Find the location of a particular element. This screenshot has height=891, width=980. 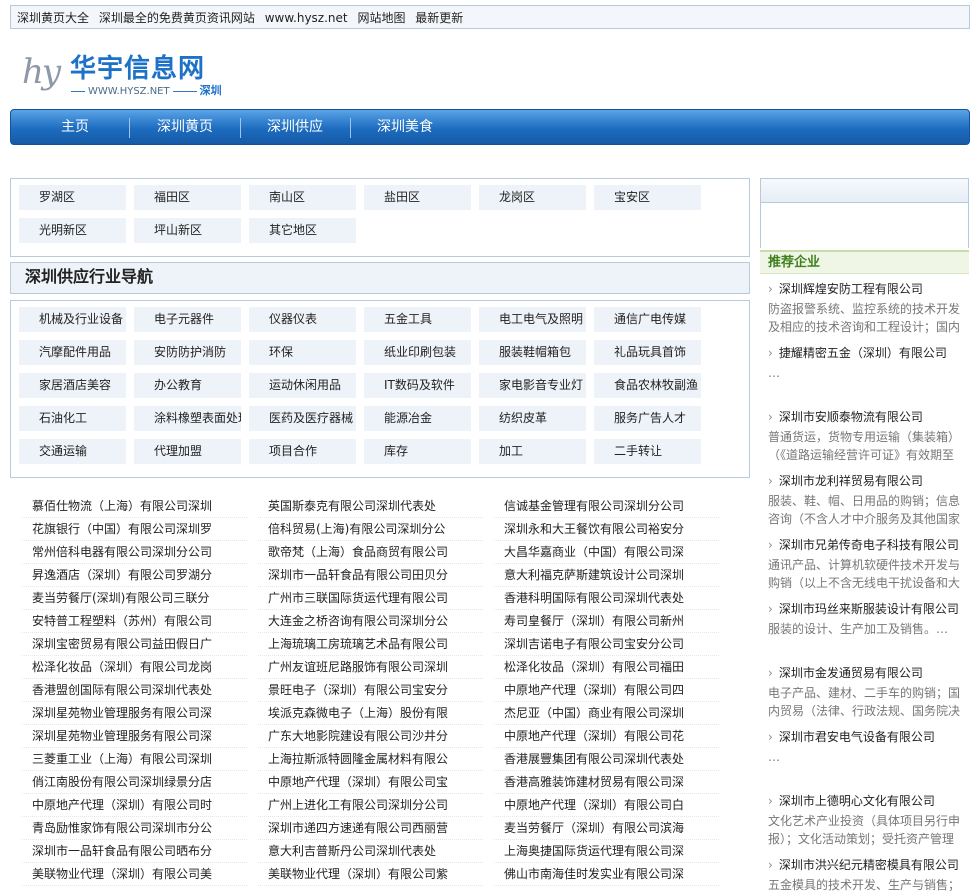

company-link: 景旺电子（深圳）有限公司宝安分 is located at coordinates (370, 690).